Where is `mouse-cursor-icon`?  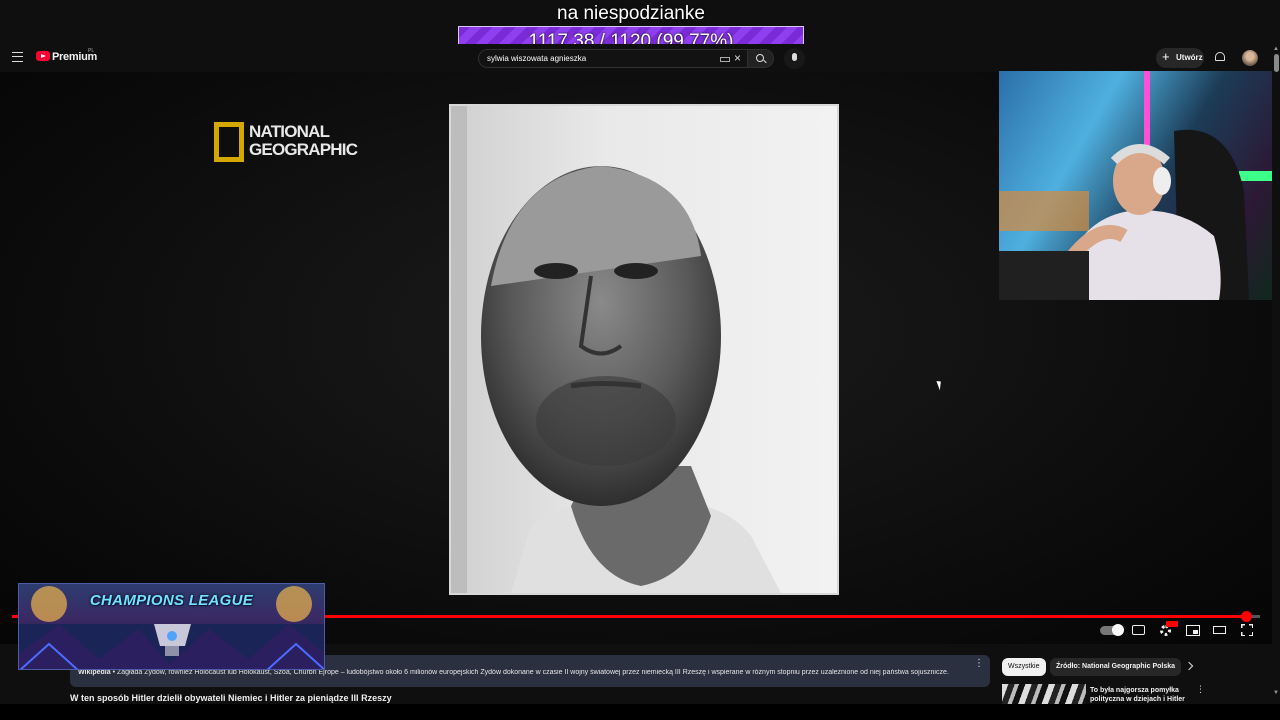 mouse-cursor-icon is located at coordinates (940, 385).